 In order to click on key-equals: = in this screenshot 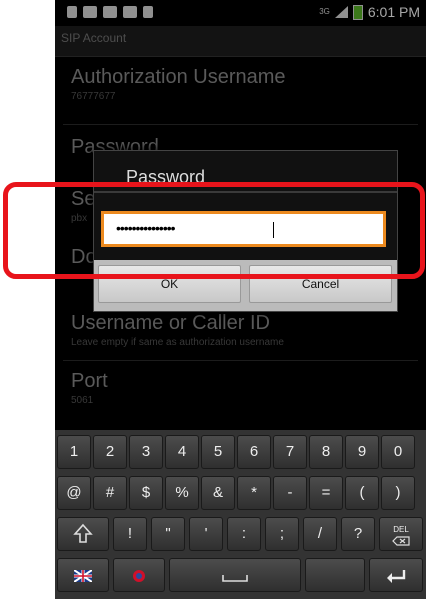, I will do `click(326, 493)`.